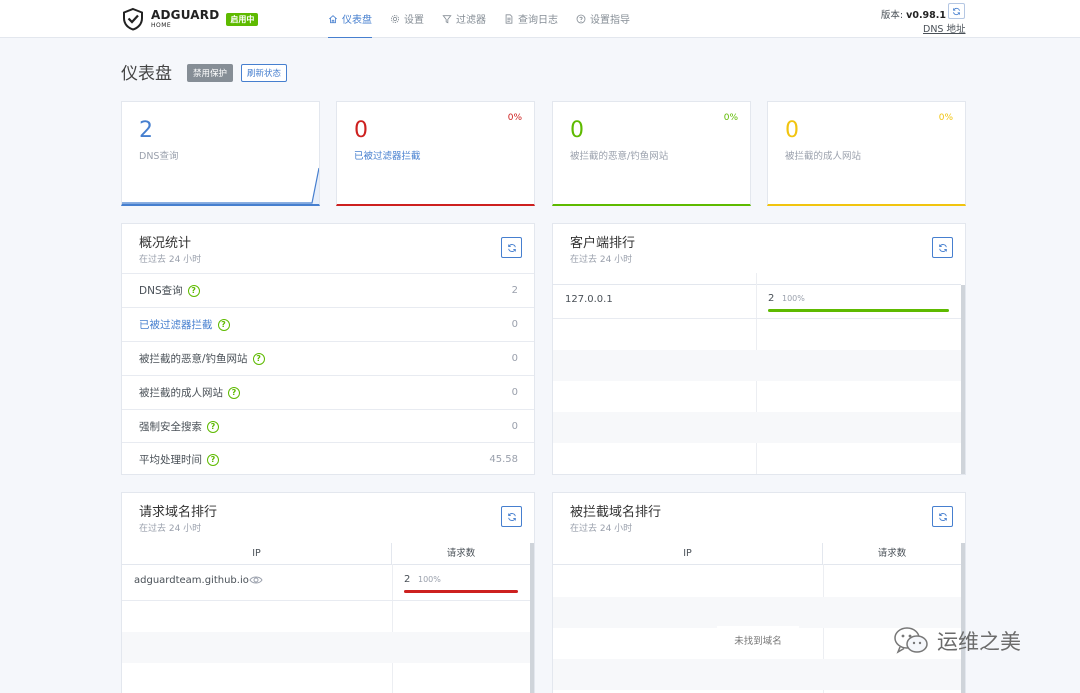 Image resolution: width=1080 pixels, height=693 pixels. Describe the element at coordinates (328, 617) in the screenshot. I see `queried-domains-table: IP 请求数 adguardteam.github.io 2 100%` at that location.